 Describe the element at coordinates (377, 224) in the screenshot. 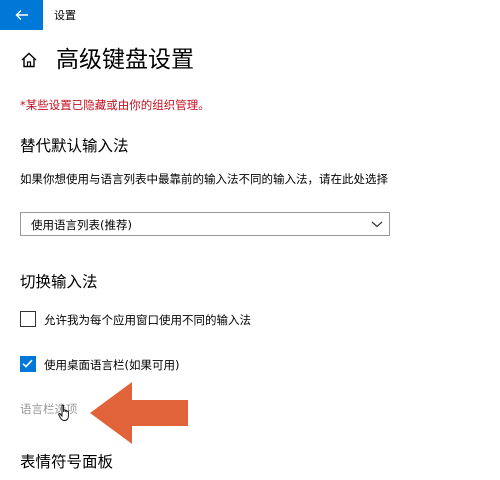

I see `chevron-down-icon` at that location.